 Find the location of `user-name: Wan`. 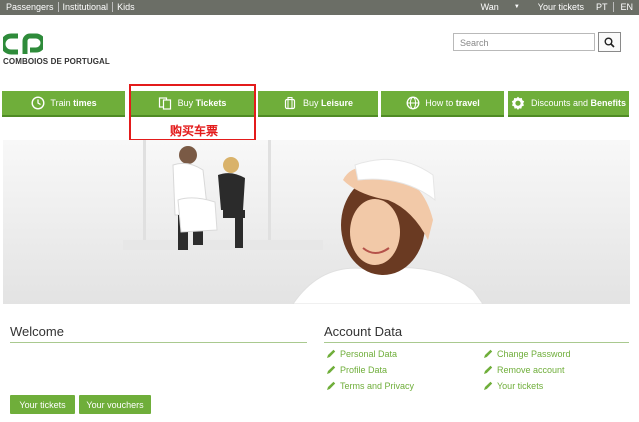

user-name: Wan is located at coordinates (489, 7).